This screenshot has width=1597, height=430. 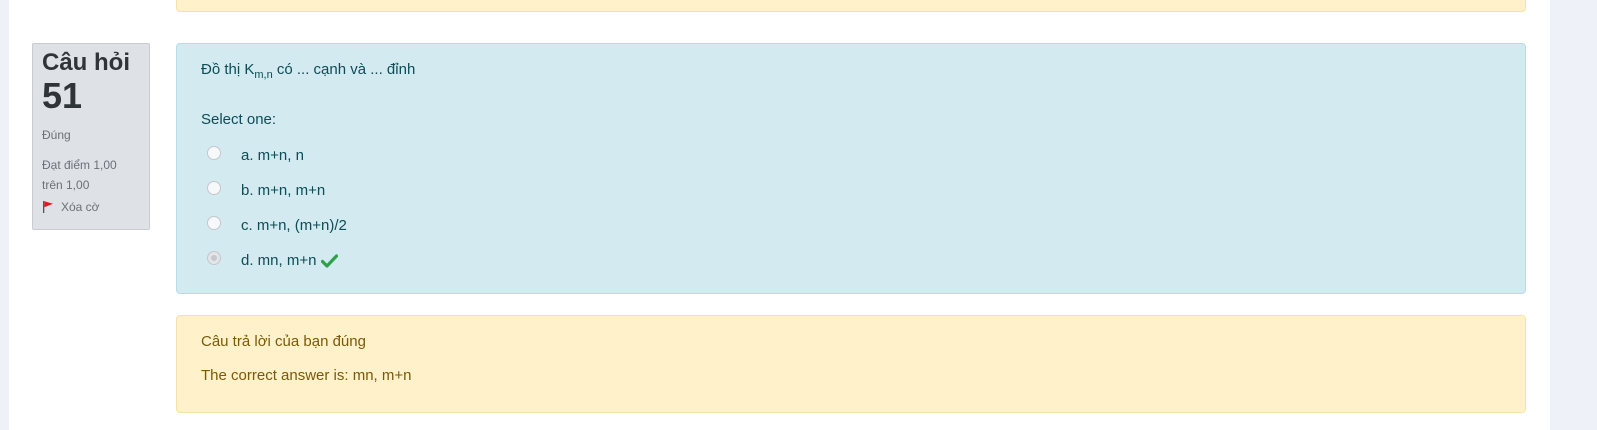 What do you see at coordinates (239, 119) in the screenshot?
I see `select-prompt: Select one:` at bounding box center [239, 119].